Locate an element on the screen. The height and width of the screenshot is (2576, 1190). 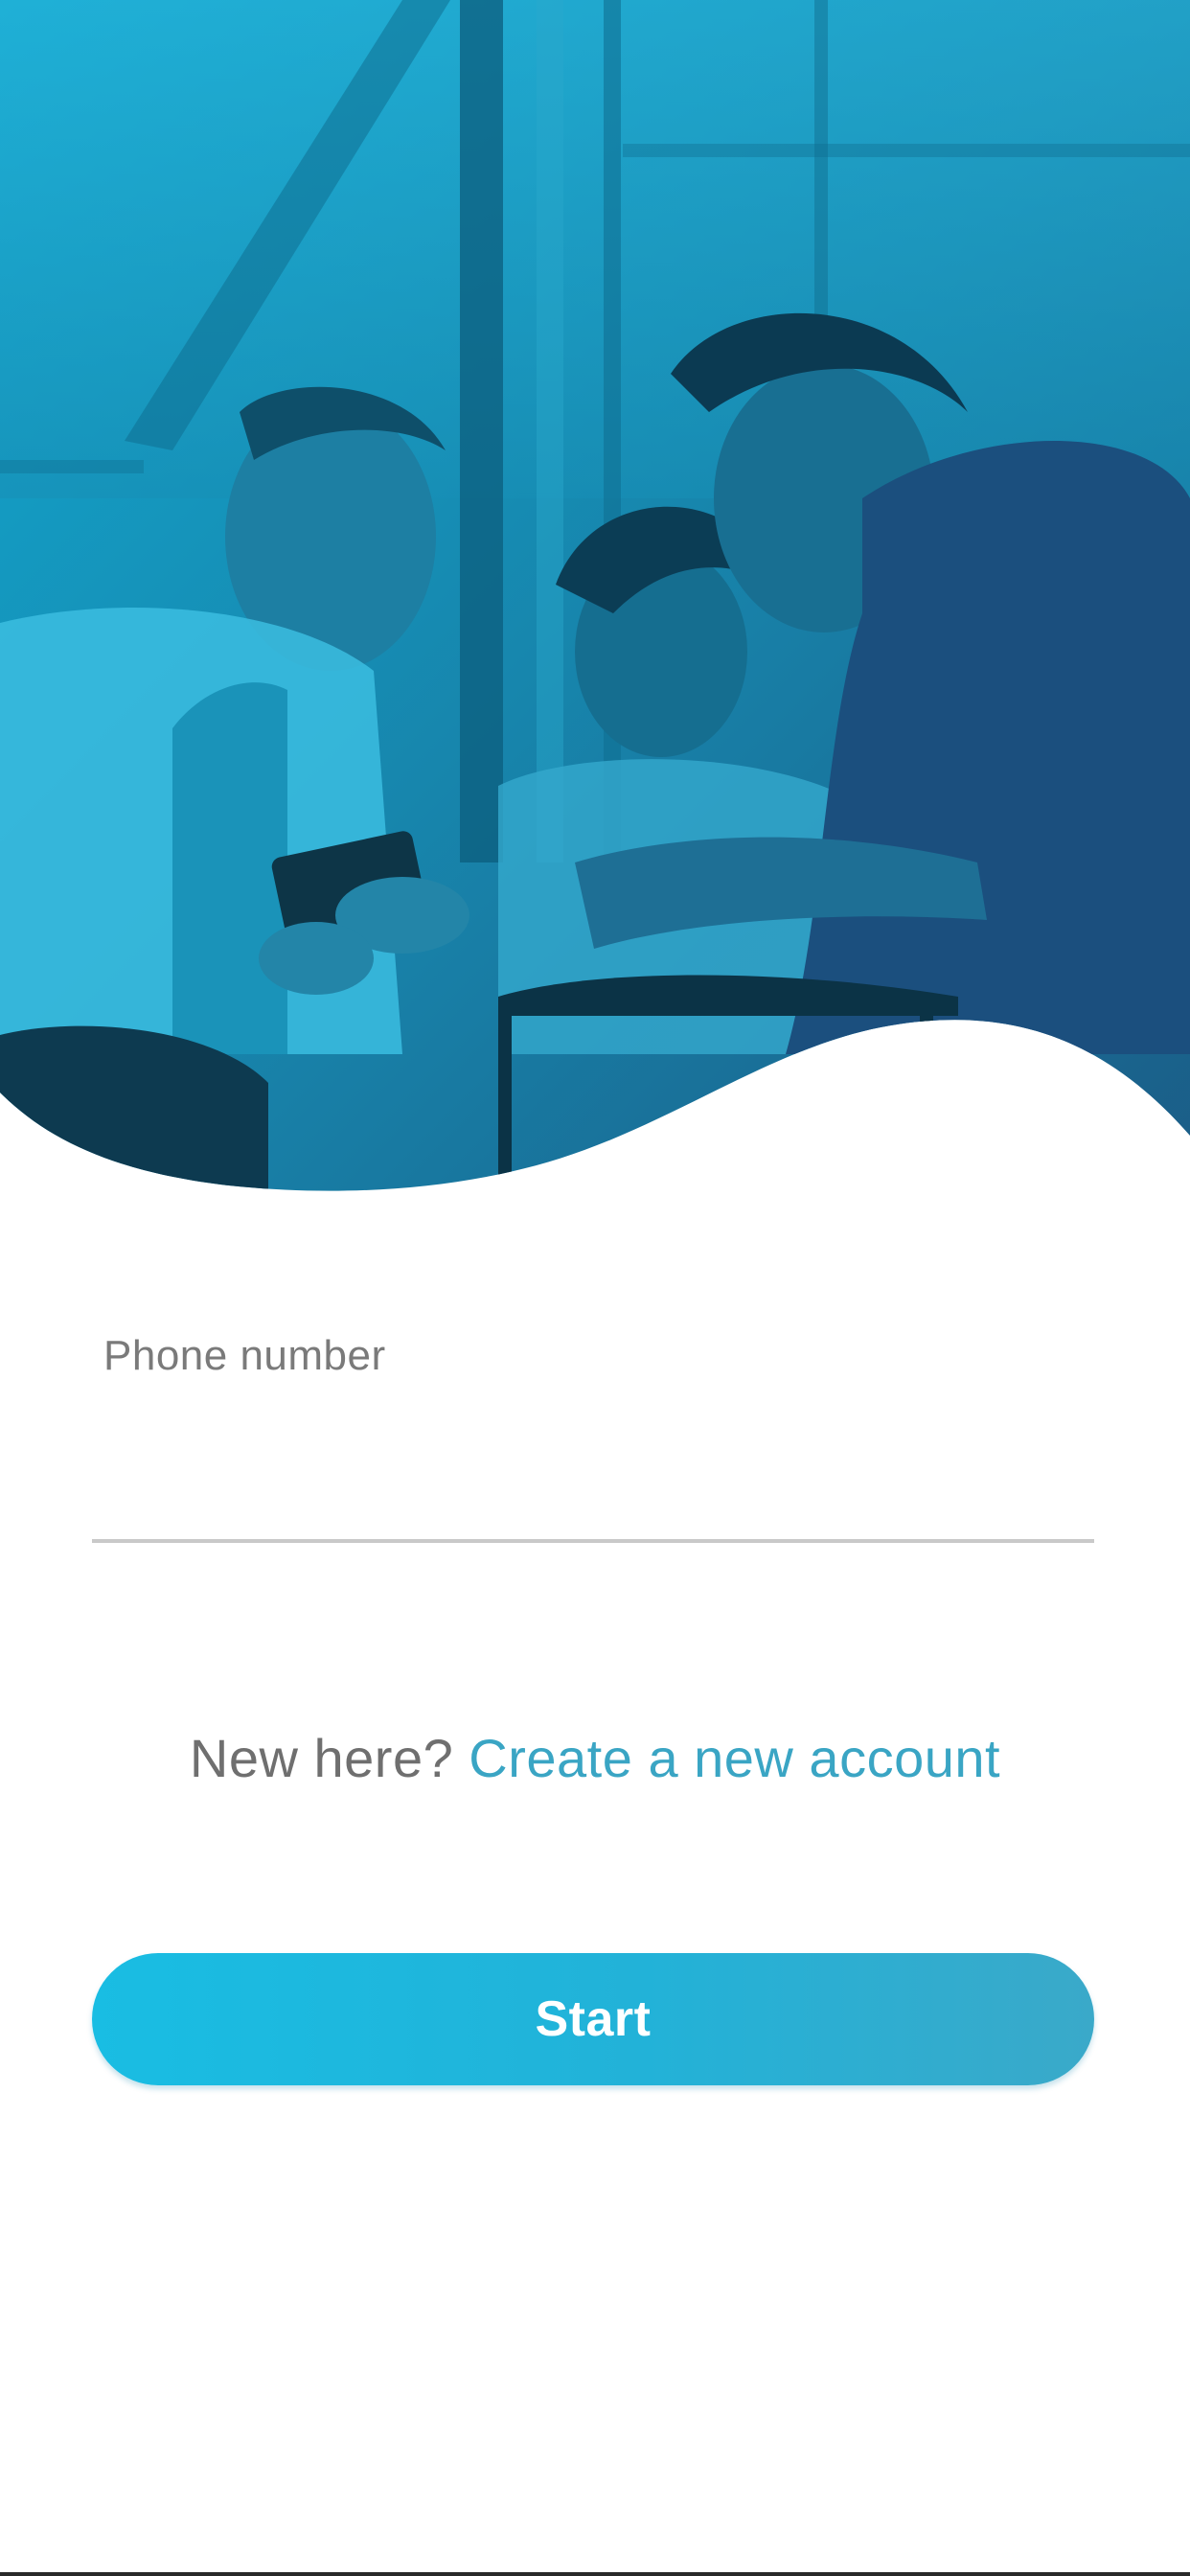
create-account-link: Create a new account is located at coordinates (734, 1758).